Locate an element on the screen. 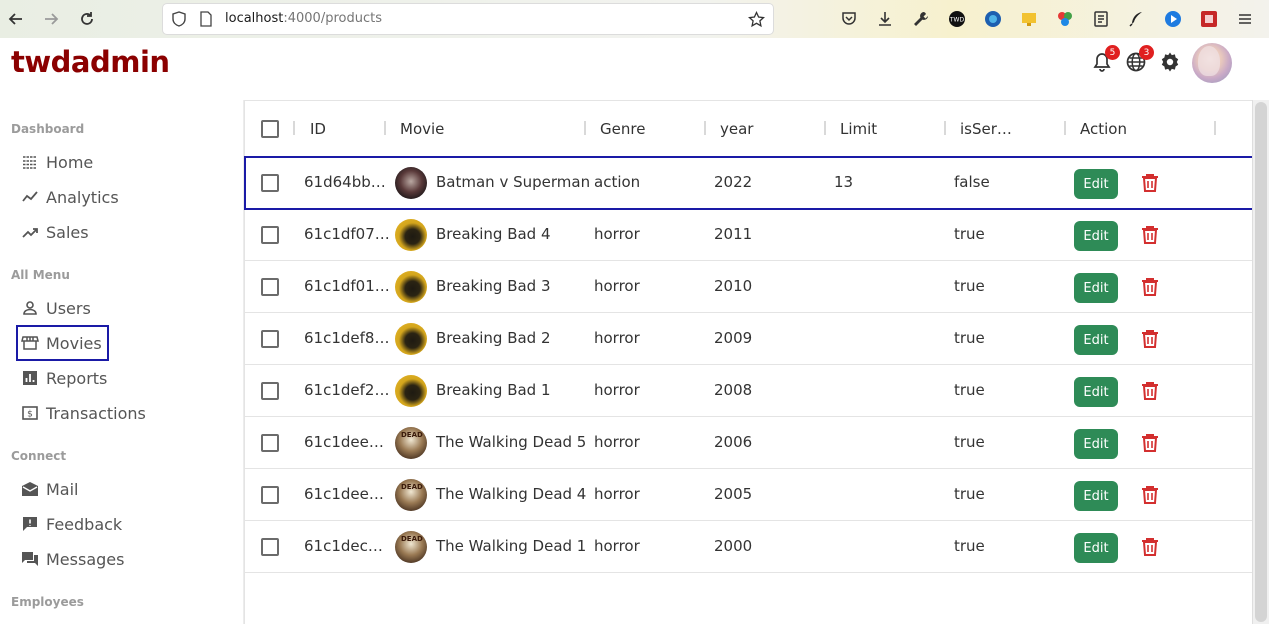 This screenshot has width=1269, height=624. settings-button is located at coordinates (1170, 62).